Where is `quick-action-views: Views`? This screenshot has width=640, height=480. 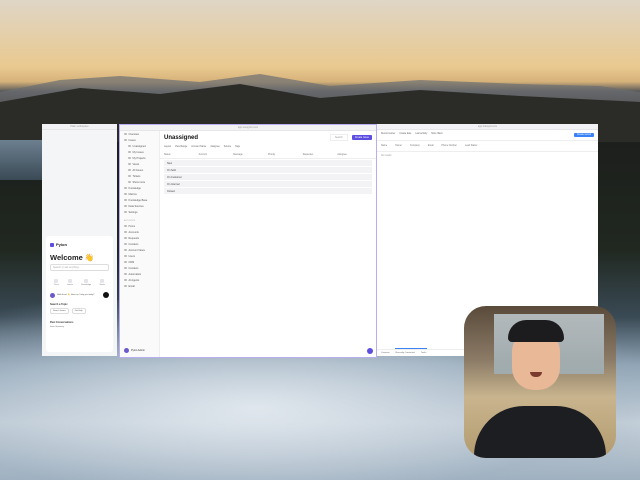
quick-action-views: Views is located at coordinates (102, 282).